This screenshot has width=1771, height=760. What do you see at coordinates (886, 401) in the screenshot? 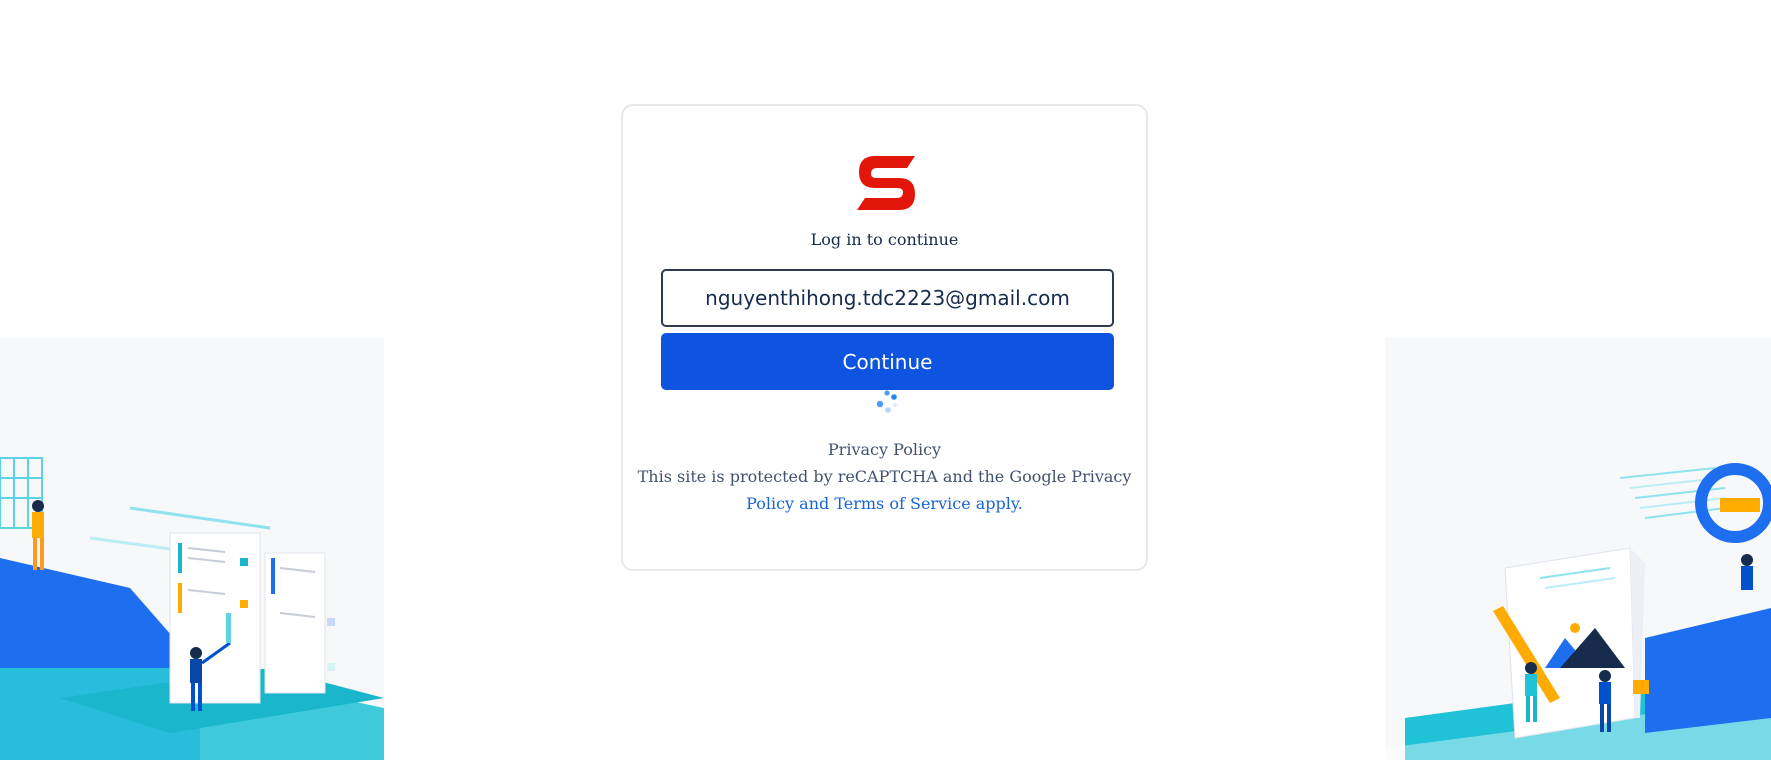
I see `loading-spinner-icon` at bounding box center [886, 401].